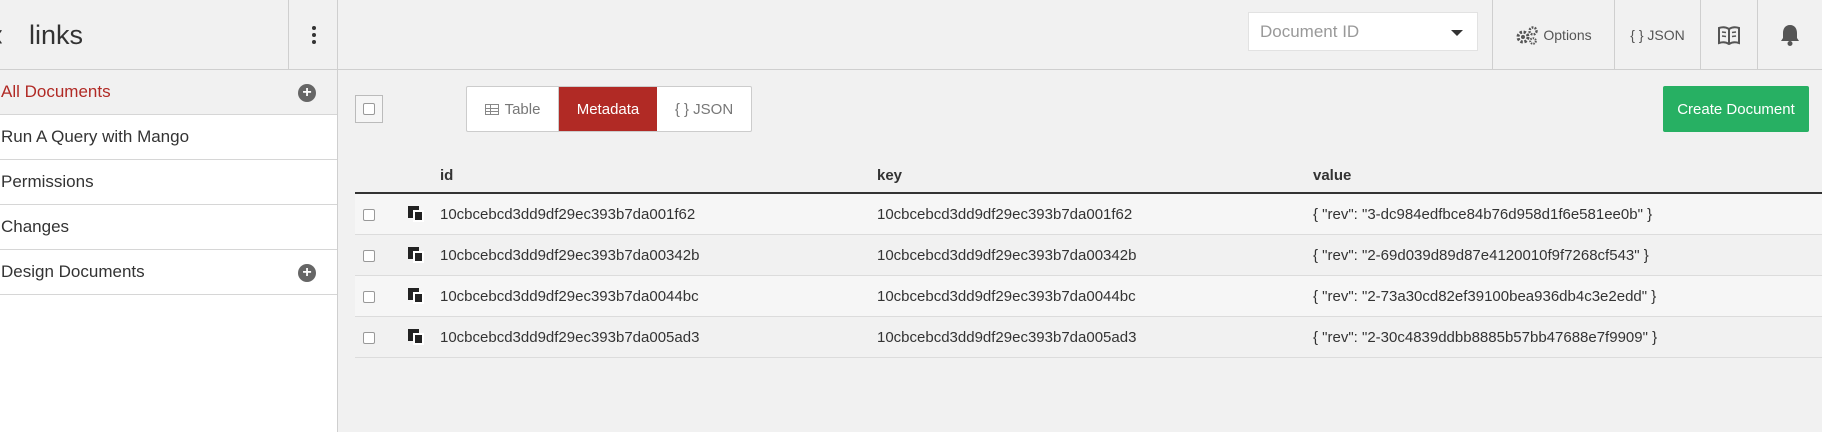  I want to click on document-id-select: Document ID, so click(1363, 31).